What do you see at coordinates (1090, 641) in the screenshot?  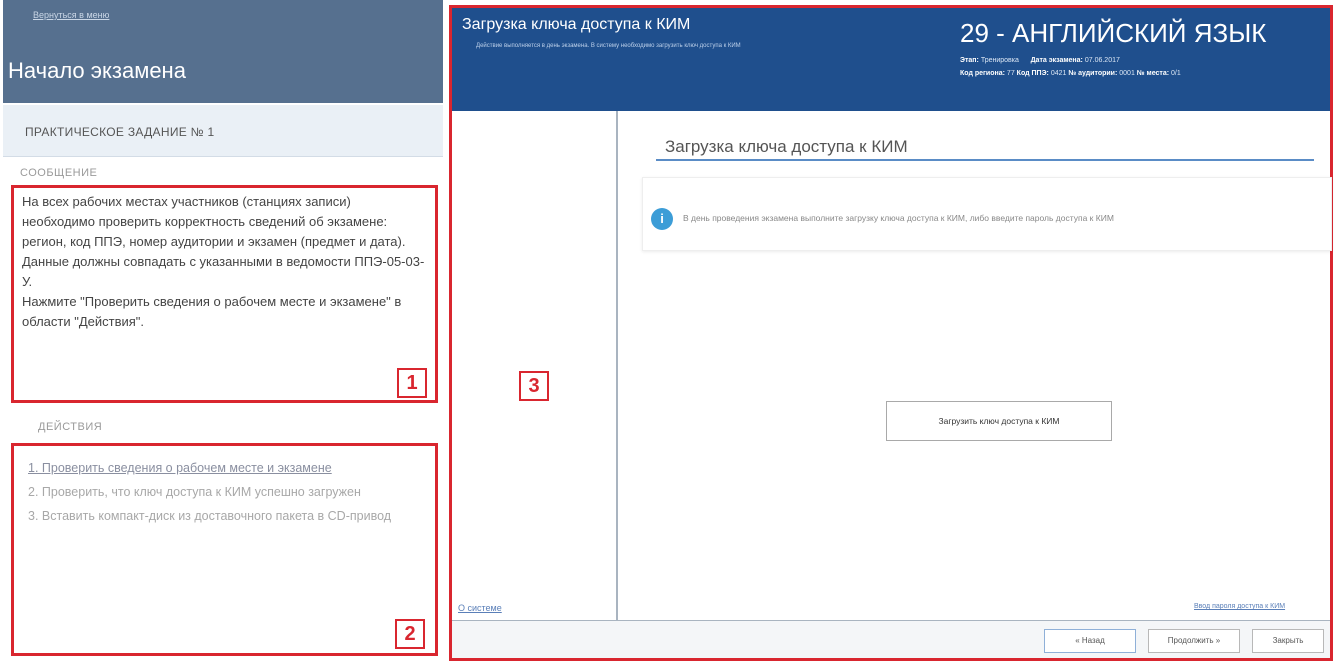 I see `back-button: « Назад` at bounding box center [1090, 641].